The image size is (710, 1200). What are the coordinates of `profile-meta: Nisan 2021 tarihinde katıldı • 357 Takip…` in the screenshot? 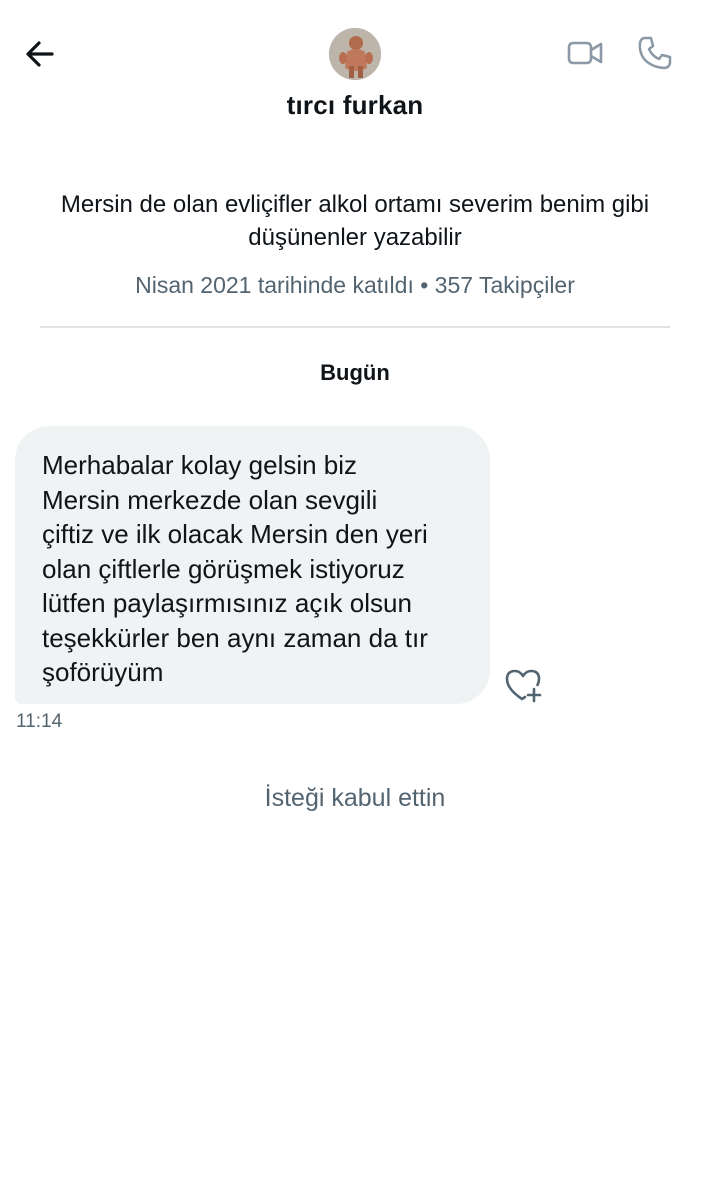 It's located at (355, 285).